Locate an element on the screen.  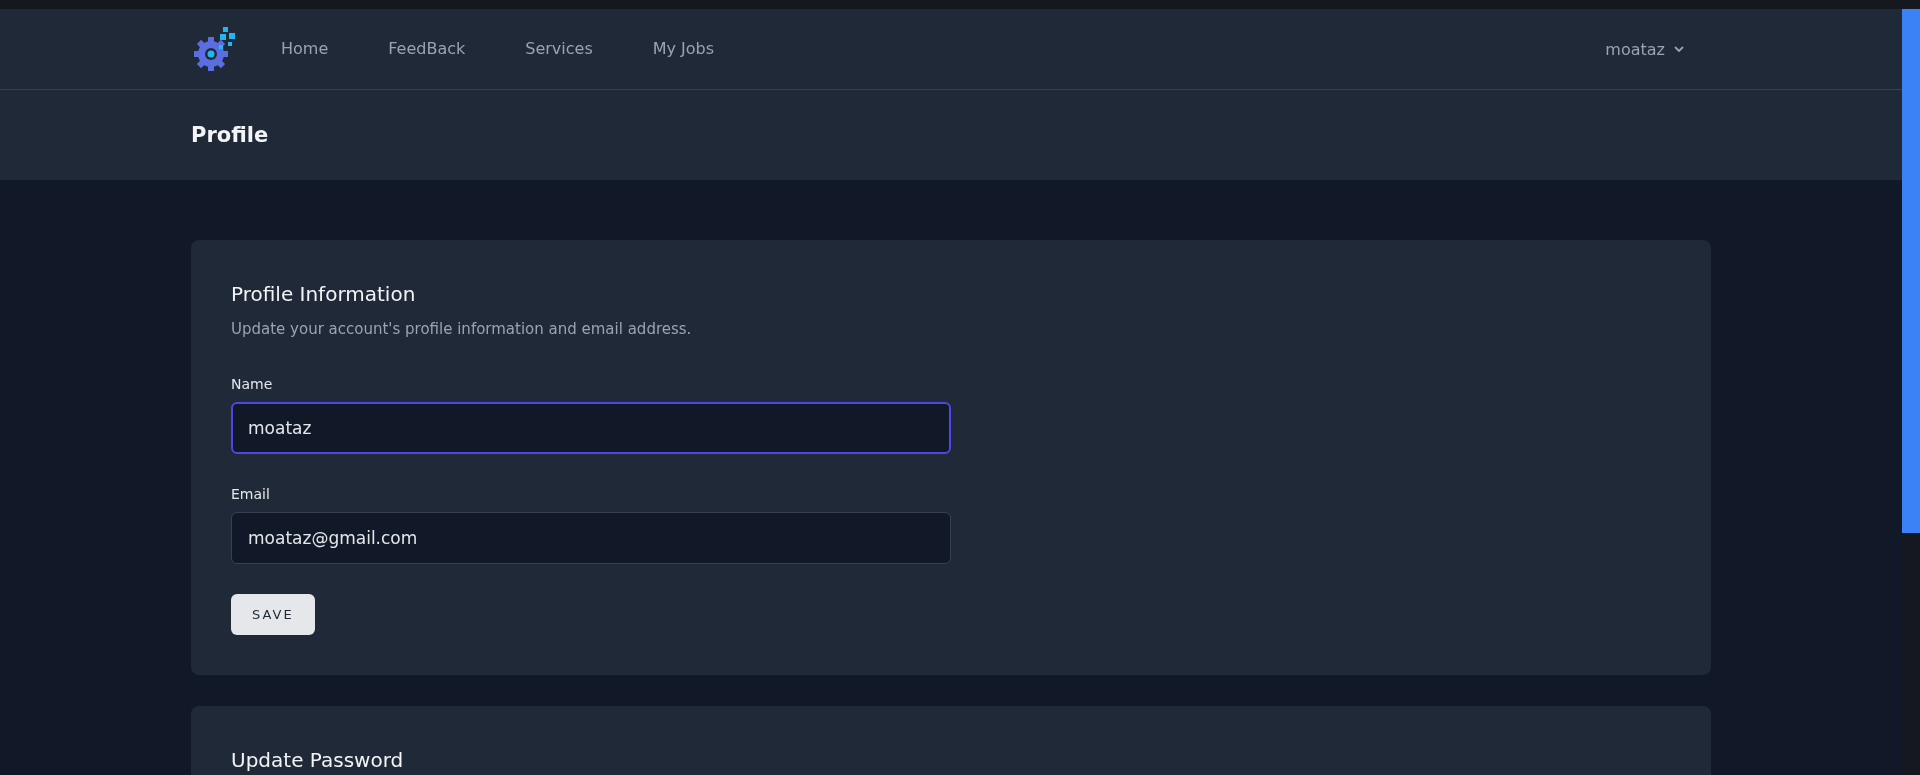
chevron-down-icon is located at coordinates (1679, 49).